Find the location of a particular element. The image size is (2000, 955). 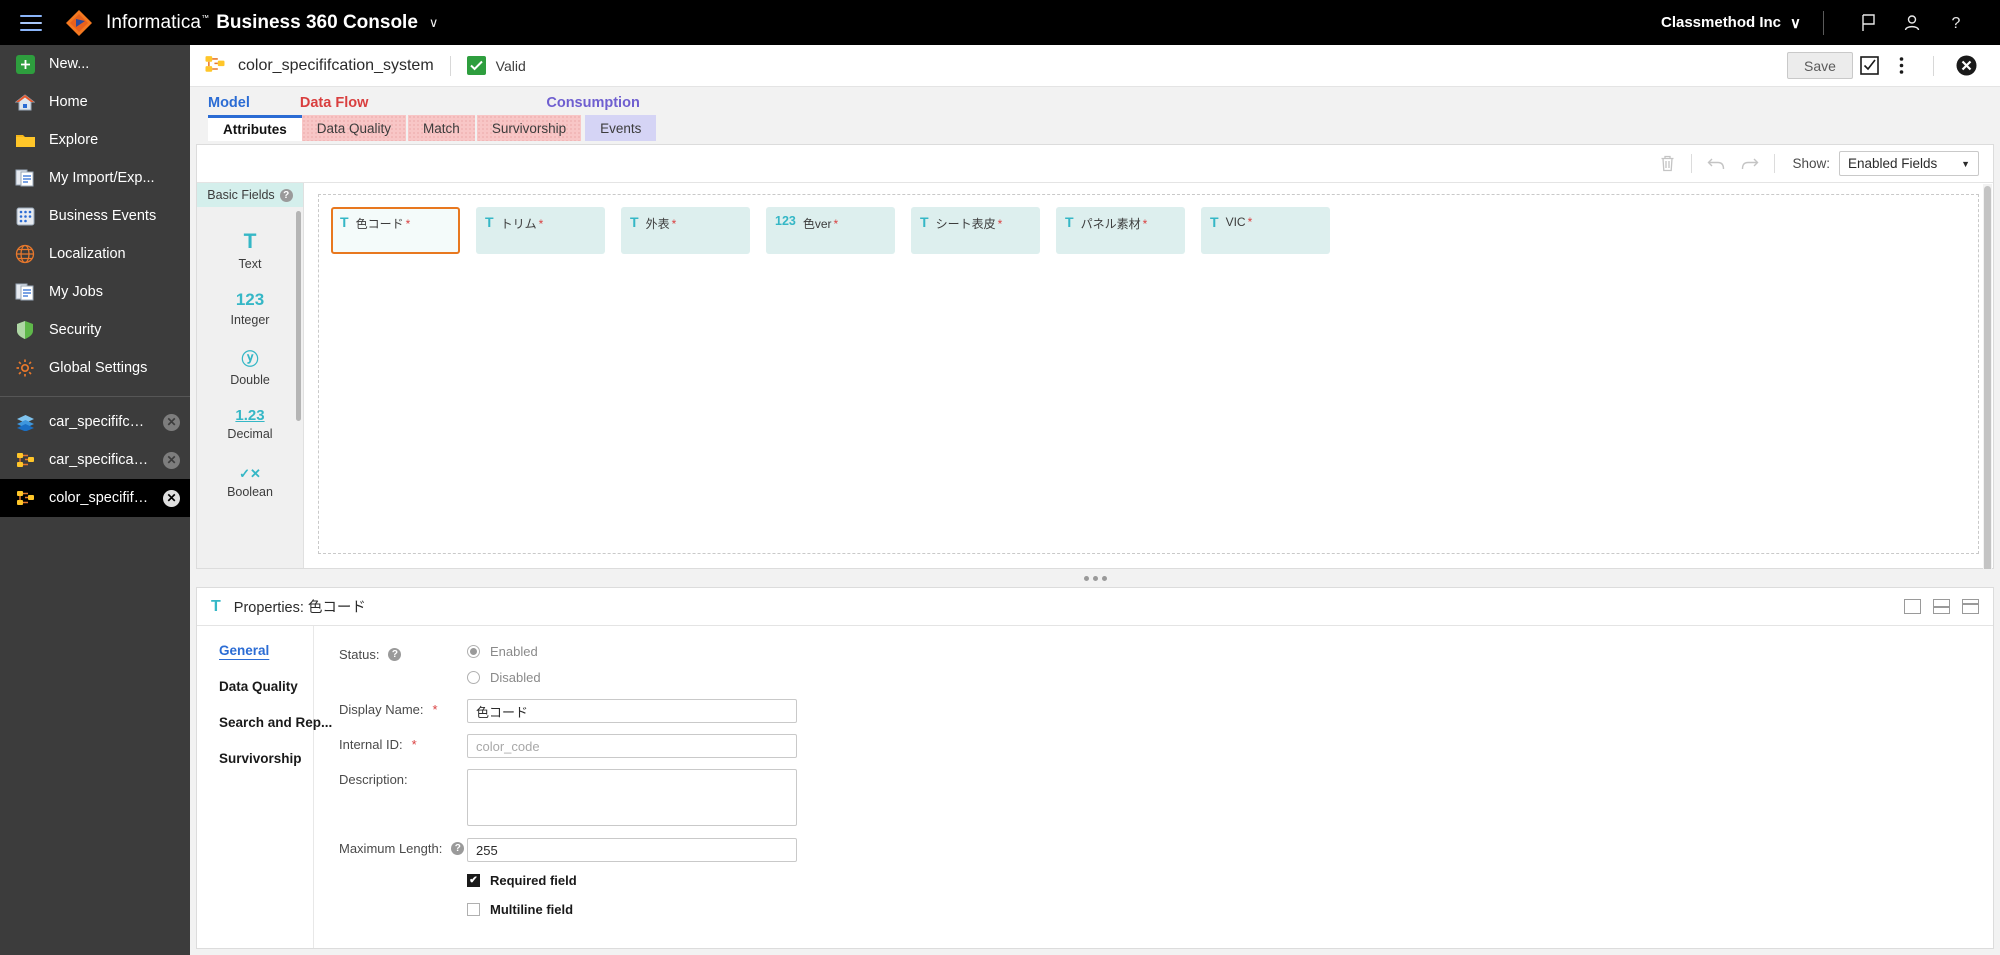

palette-item-integer: 123 Integer is located at coordinates (250, 308).